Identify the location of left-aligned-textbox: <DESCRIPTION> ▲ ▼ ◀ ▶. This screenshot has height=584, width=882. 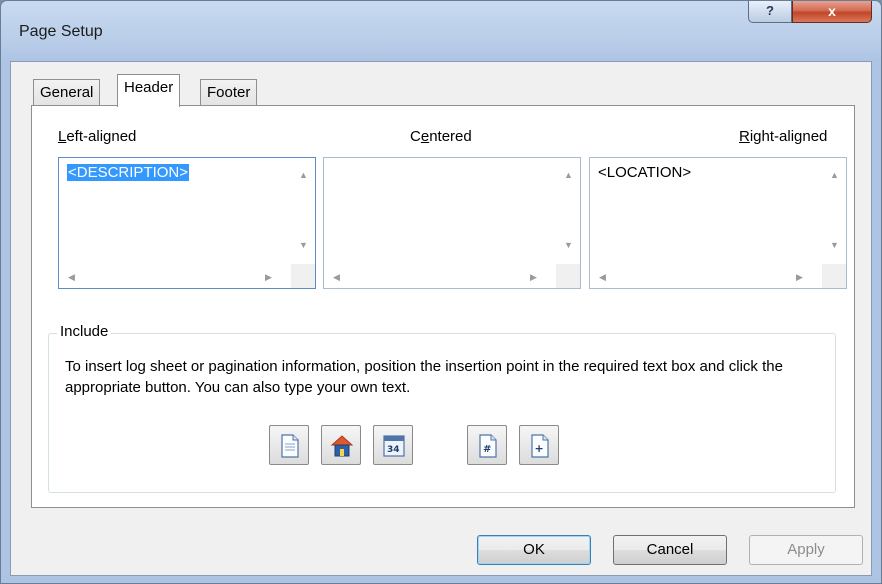
(187, 223).